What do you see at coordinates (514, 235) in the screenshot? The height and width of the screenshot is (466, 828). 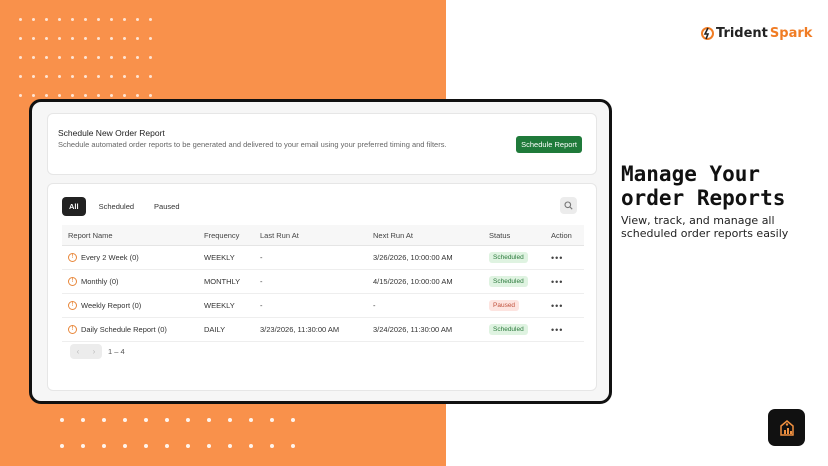 I see `column-header-status: Status` at bounding box center [514, 235].